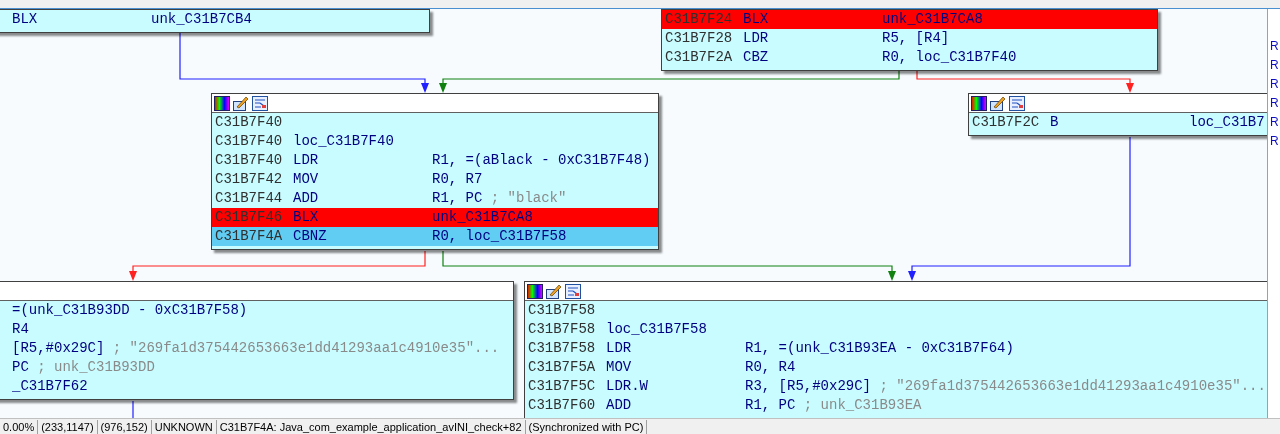 The height and width of the screenshot is (434, 1280). What do you see at coordinates (586, 426) in the screenshot?
I see `status-text: (Synchronized with PC)` at bounding box center [586, 426].